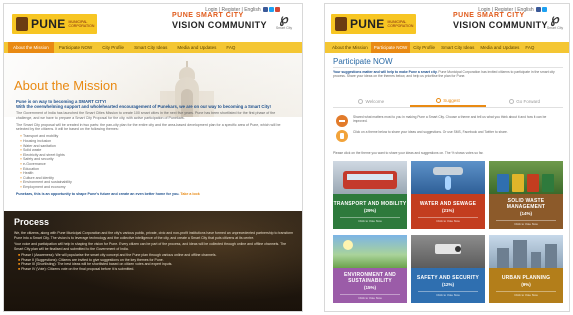 This screenshot has height=315, width=573. What do you see at coordinates (448, 195) in the screenshot?
I see `theme-card-water: WATER AND SEWAGE (21%) Click to Vote Now` at bounding box center [448, 195].